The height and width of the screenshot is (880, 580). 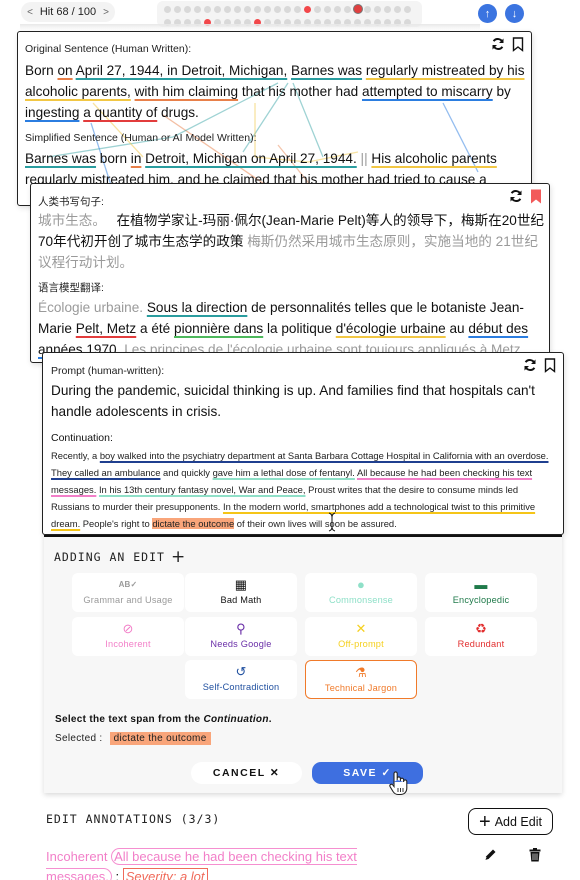 What do you see at coordinates (535, 857) in the screenshot?
I see `delete-annotation-button` at bounding box center [535, 857].